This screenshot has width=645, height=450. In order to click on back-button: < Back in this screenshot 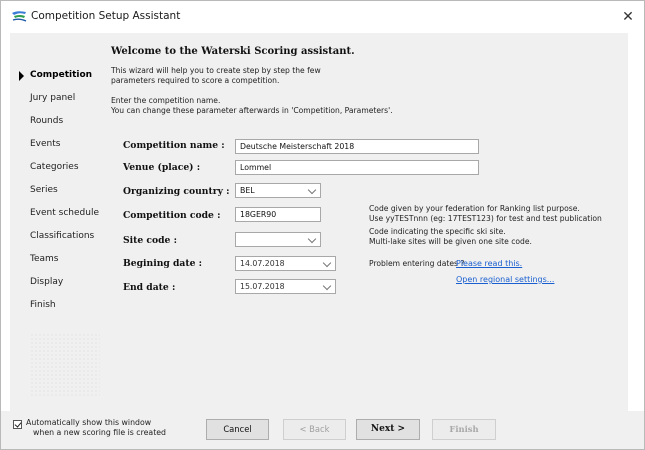, I will do `click(314, 429)`.